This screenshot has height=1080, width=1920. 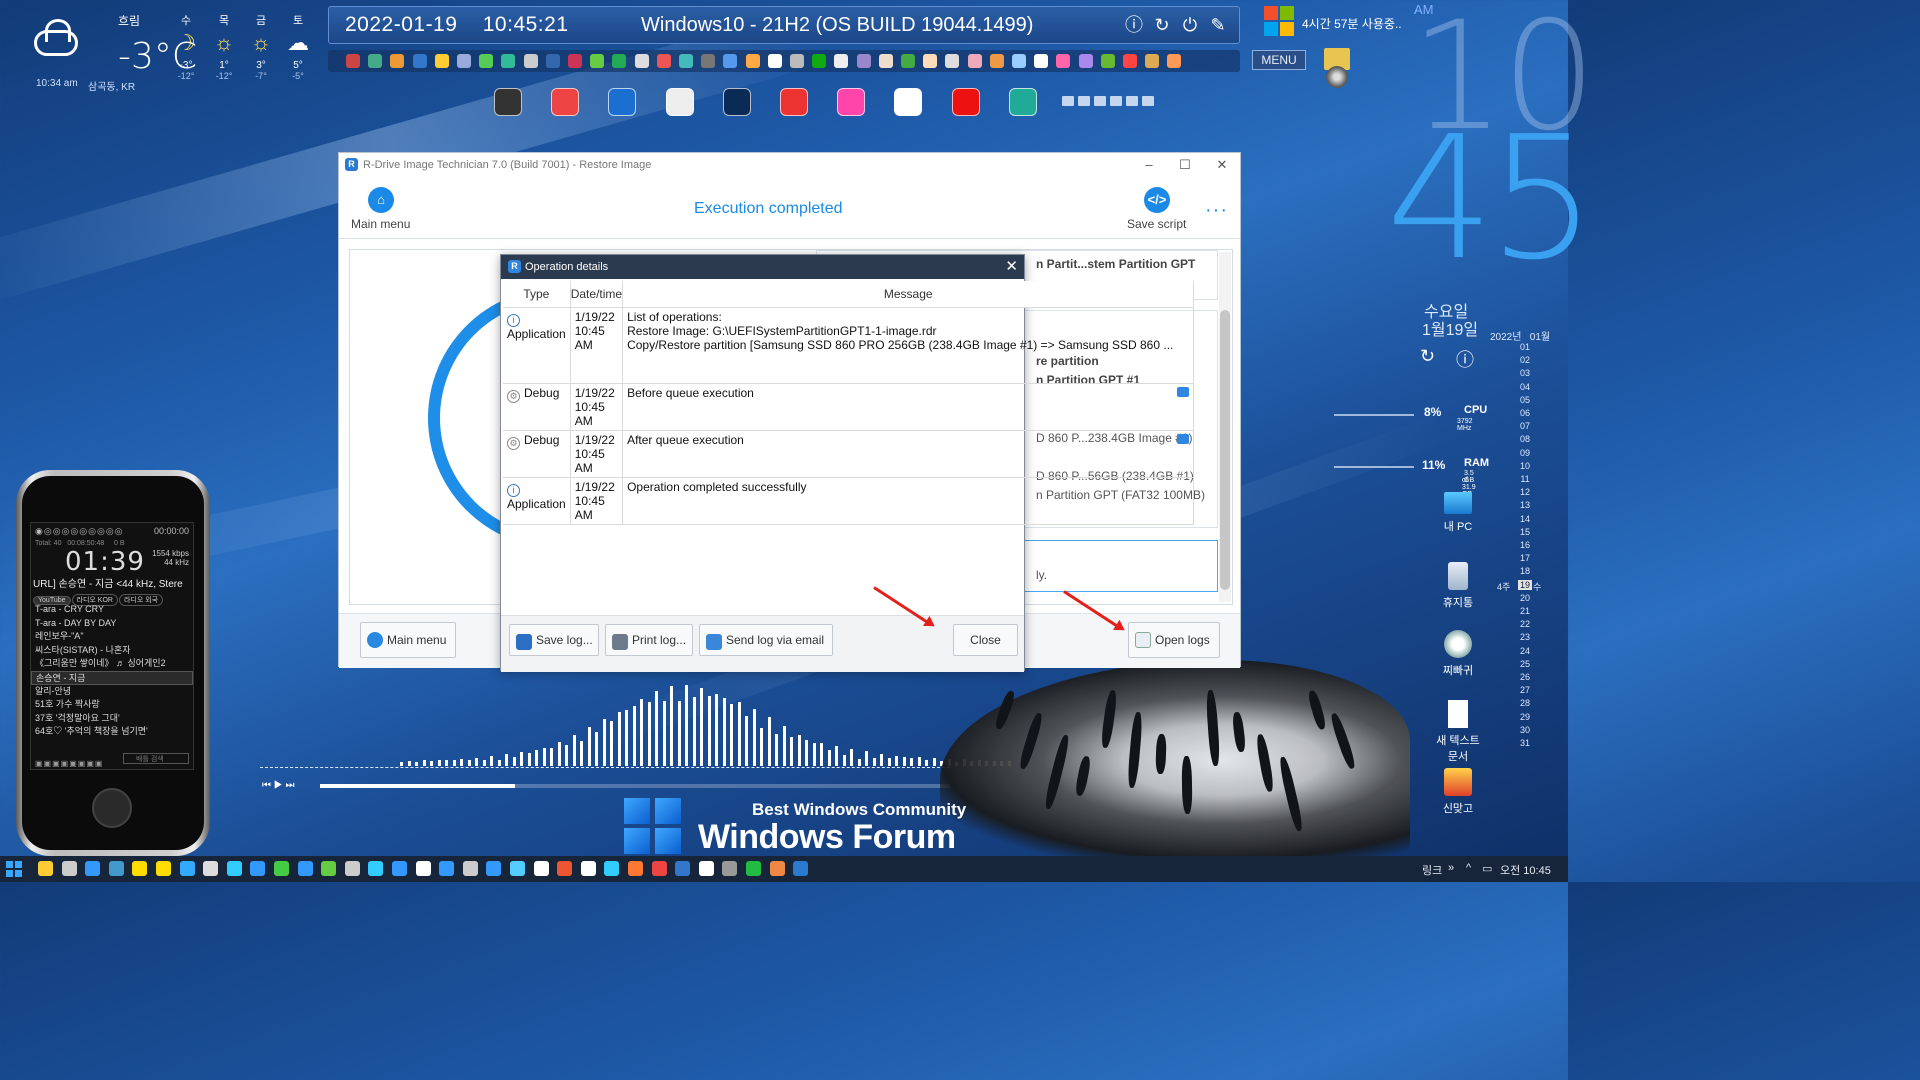 What do you see at coordinates (1458, 732) in the screenshot?
I see `desktop-icon-text-file: 새 텍스트 문서` at bounding box center [1458, 732].